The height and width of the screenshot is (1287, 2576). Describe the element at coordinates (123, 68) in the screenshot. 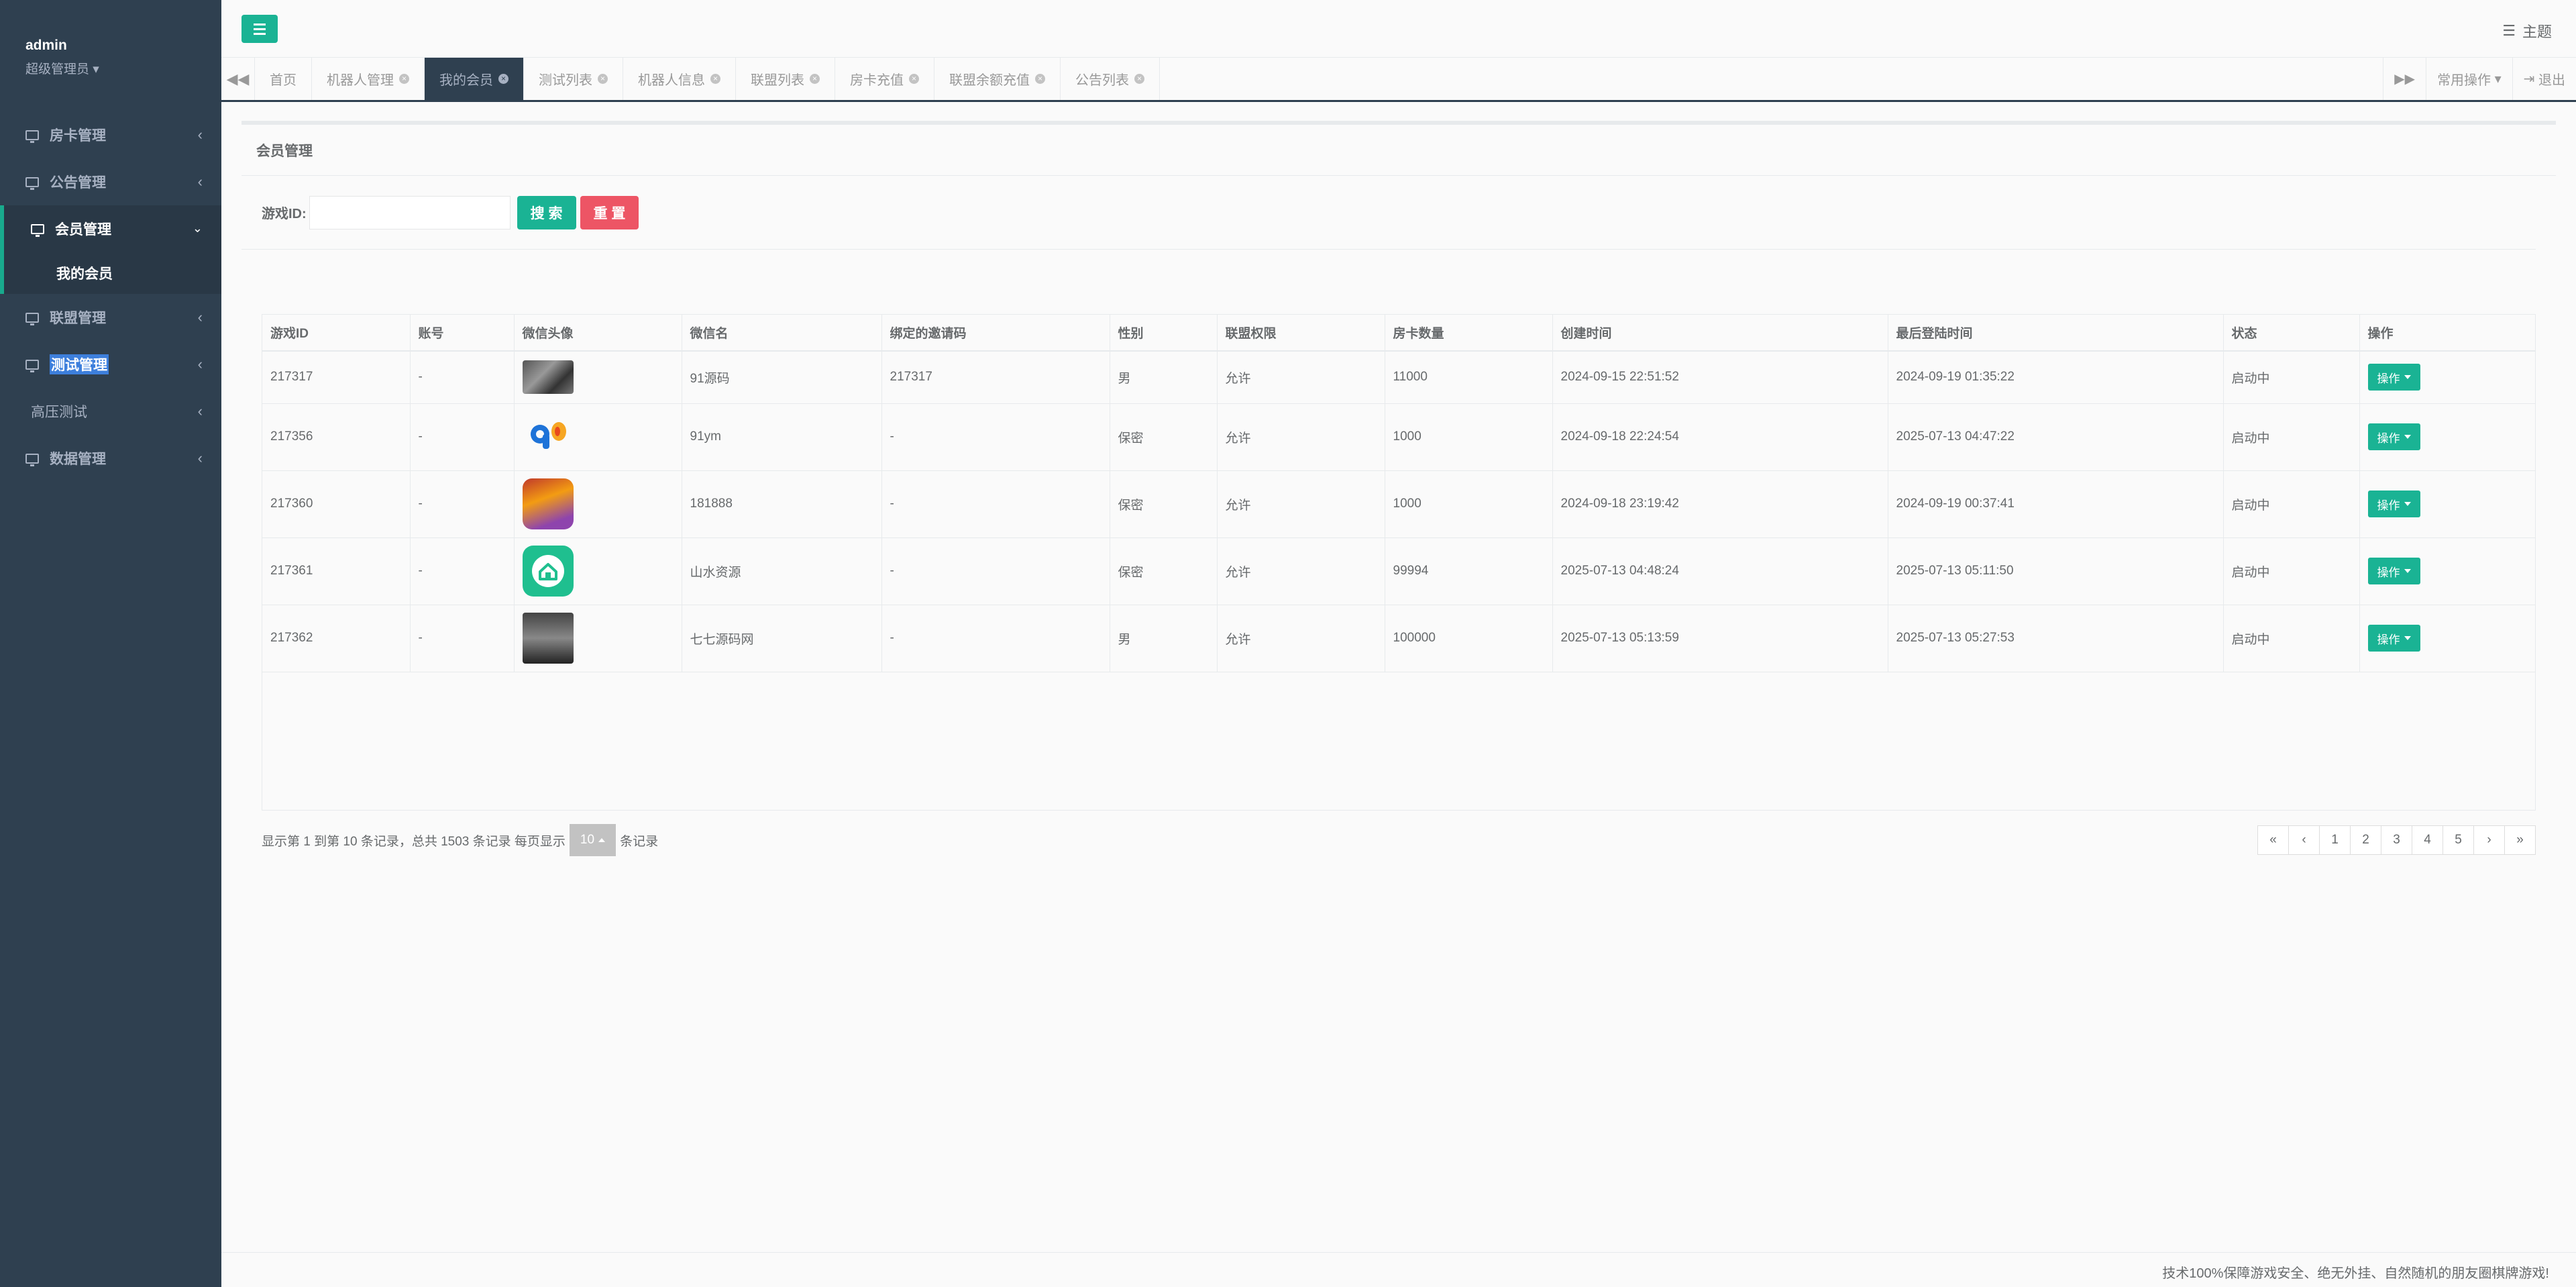

I see `user-role-dropdown: 超级管理员 ▾` at that location.